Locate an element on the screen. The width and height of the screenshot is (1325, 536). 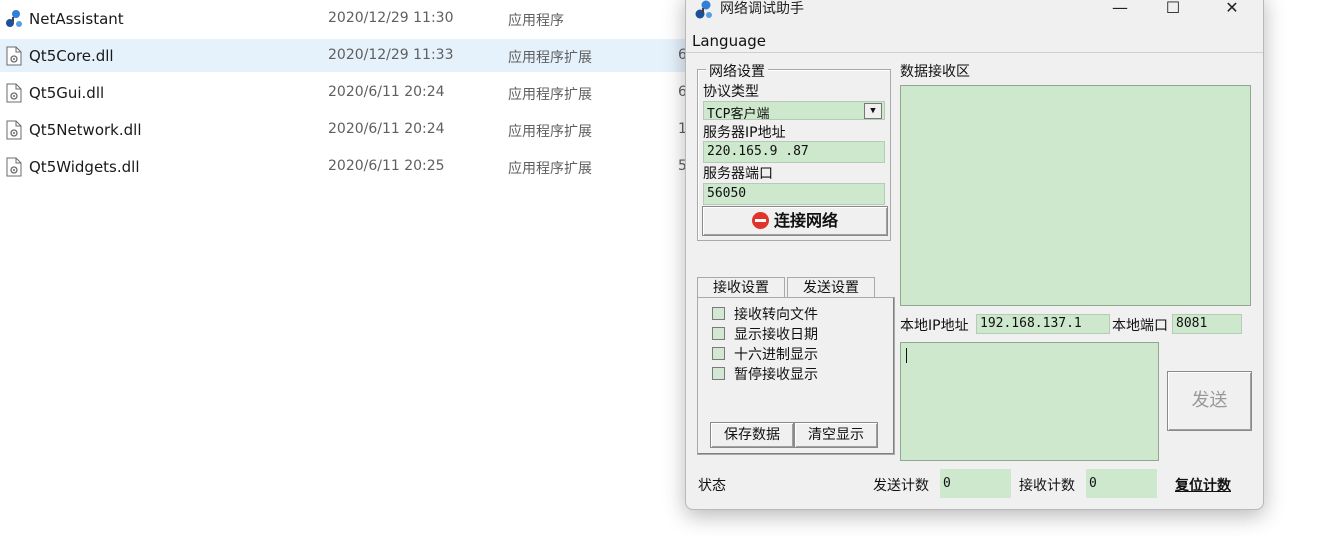
send-count-field: 0 is located at coordinates (975, 483).